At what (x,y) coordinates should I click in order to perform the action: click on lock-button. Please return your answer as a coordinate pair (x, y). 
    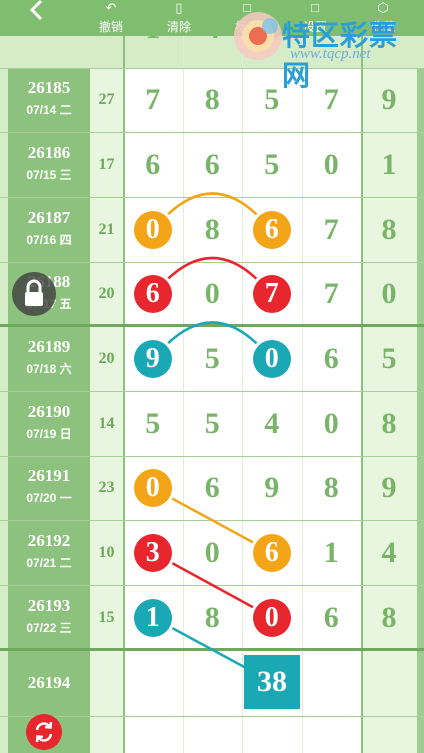
    Looking at the image, I should click on (34, 294).